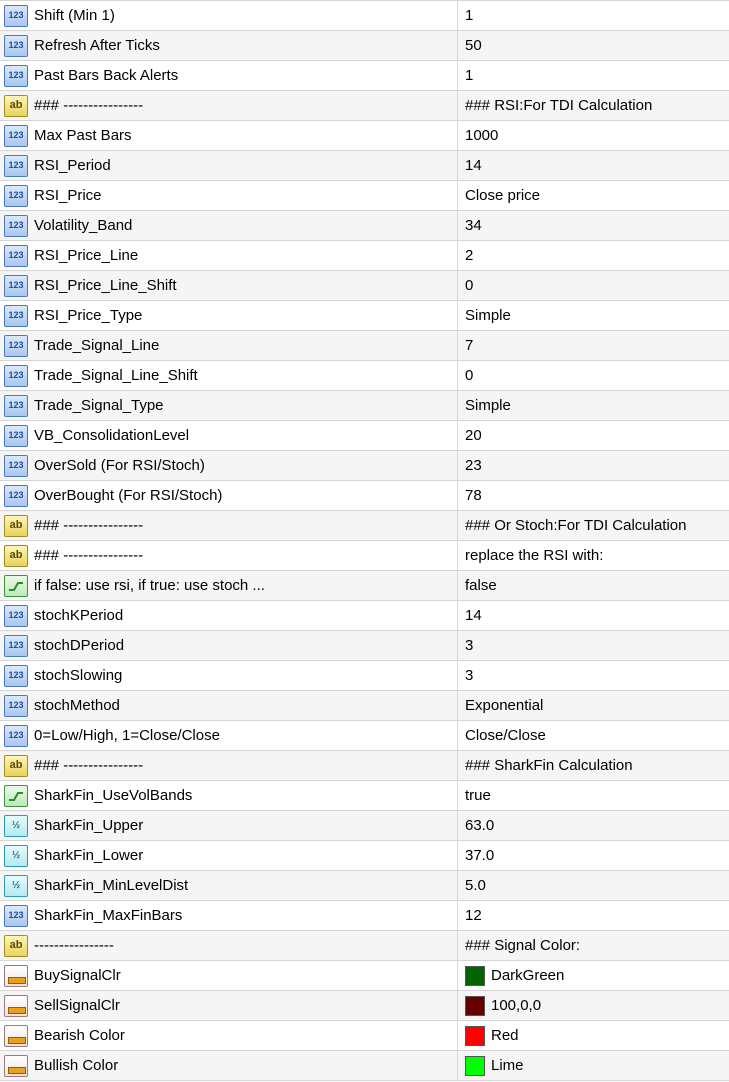  What do you see at coordinates (364, 1066) in the screenshot?
I see `parameter-row: Bullish Color Lime` at bounding box center [364, 1066].